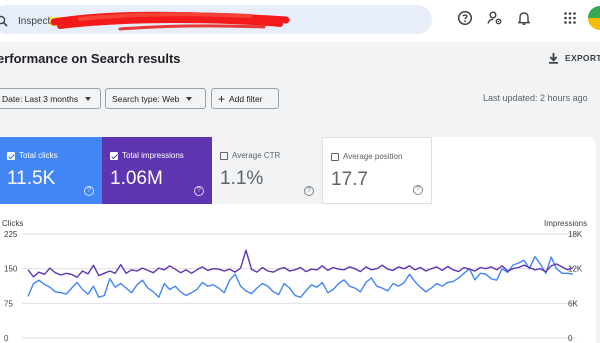 The height and width of the screenshot is (343, 600). I want to click on page-title: erformance on Search results, so click(90, 58).